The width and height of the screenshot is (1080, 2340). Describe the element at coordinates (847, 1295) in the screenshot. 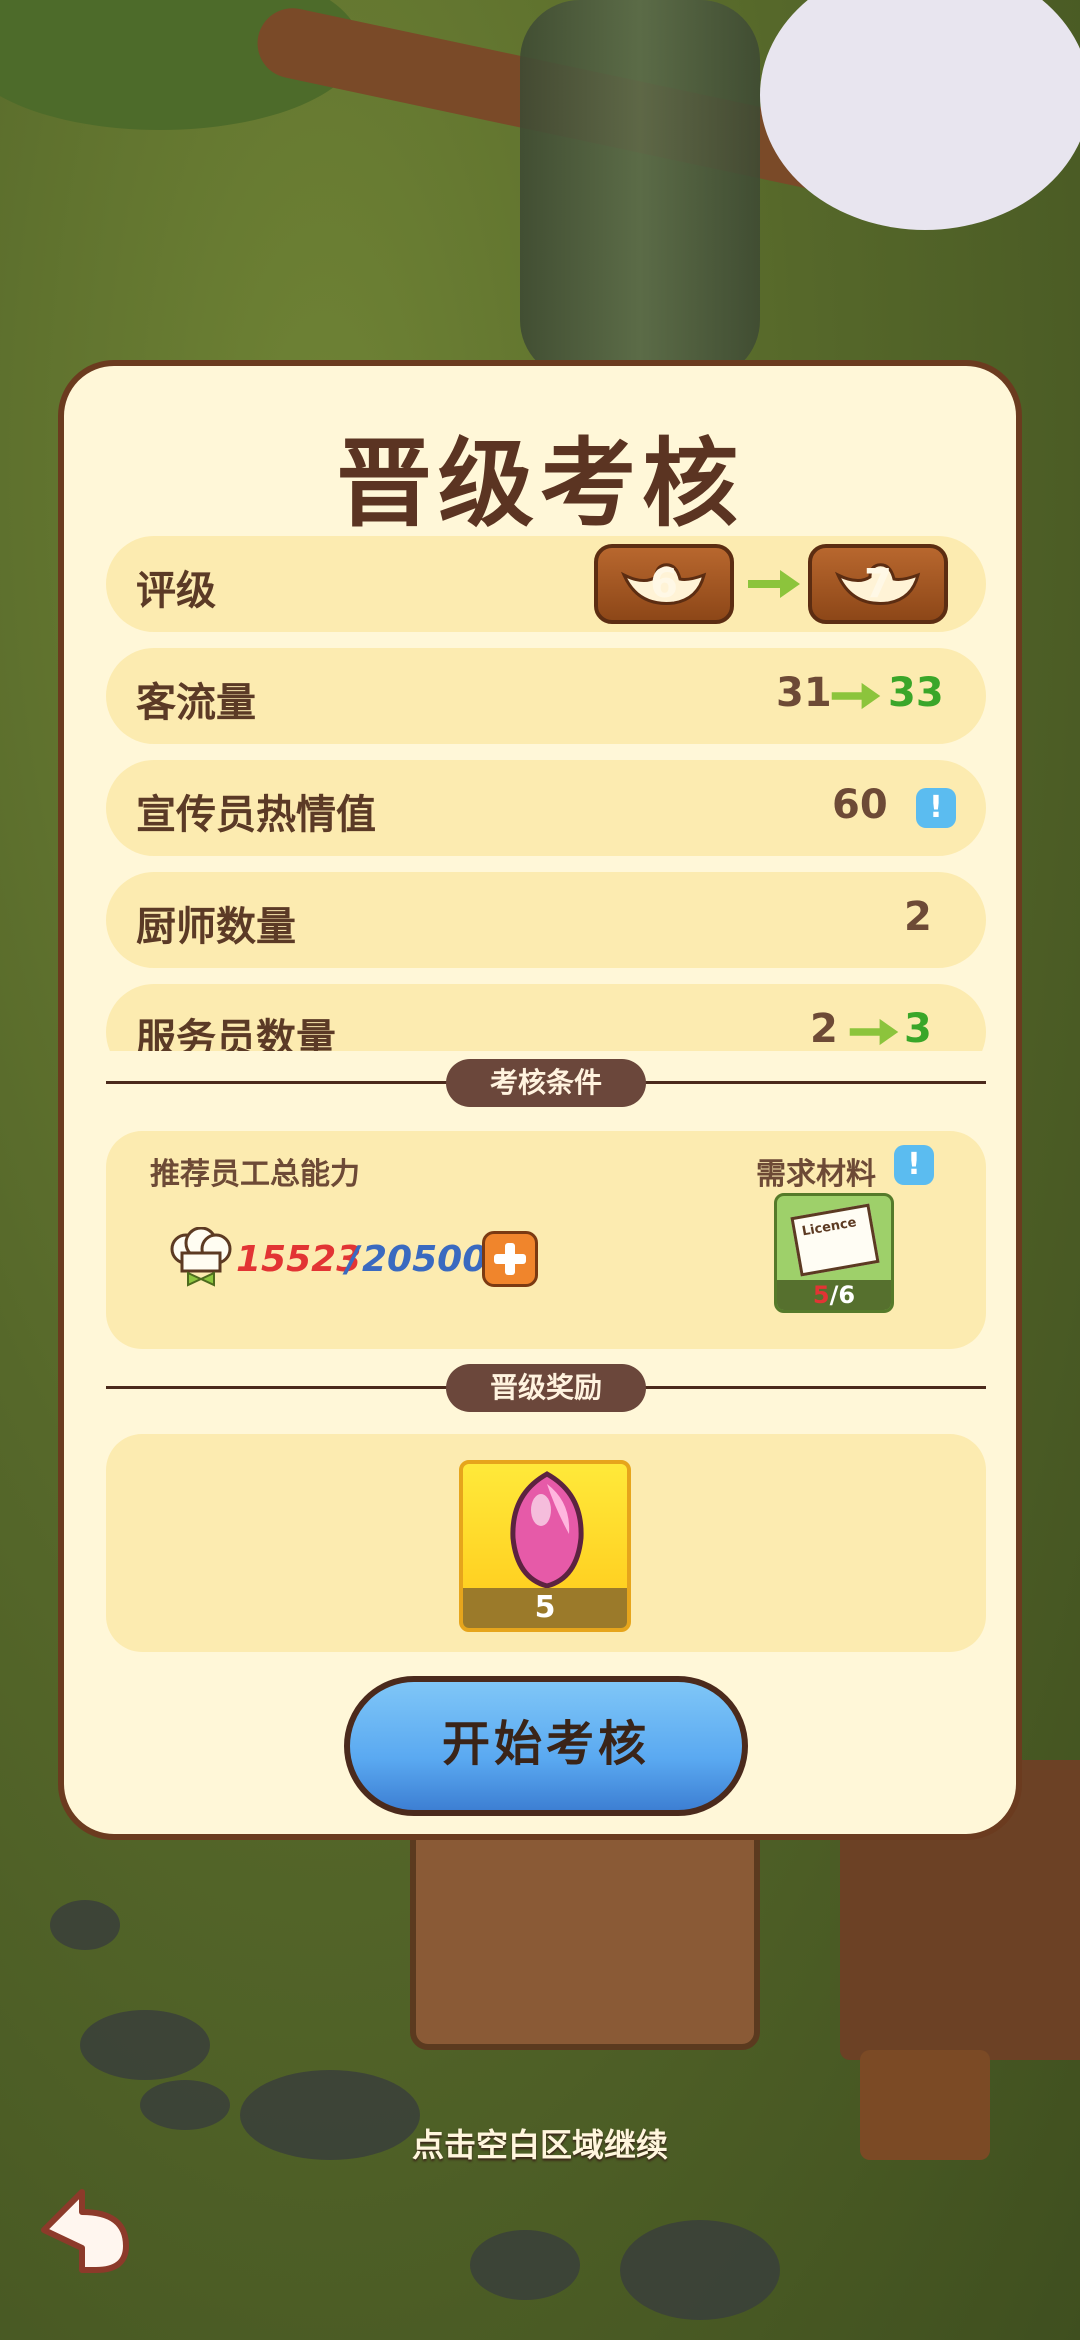

I see `material-need: 6` at that location.